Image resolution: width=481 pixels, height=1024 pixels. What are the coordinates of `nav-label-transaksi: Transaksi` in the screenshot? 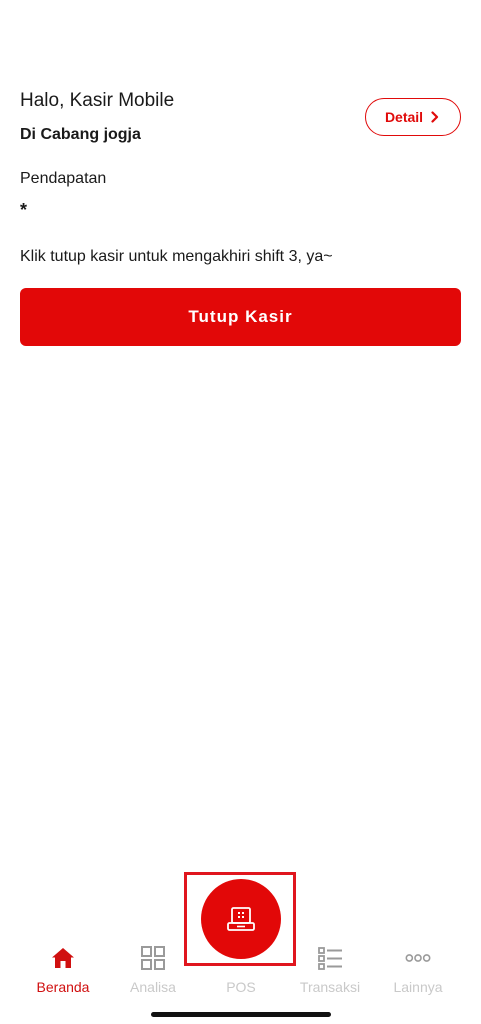 It's located at (330, 987).